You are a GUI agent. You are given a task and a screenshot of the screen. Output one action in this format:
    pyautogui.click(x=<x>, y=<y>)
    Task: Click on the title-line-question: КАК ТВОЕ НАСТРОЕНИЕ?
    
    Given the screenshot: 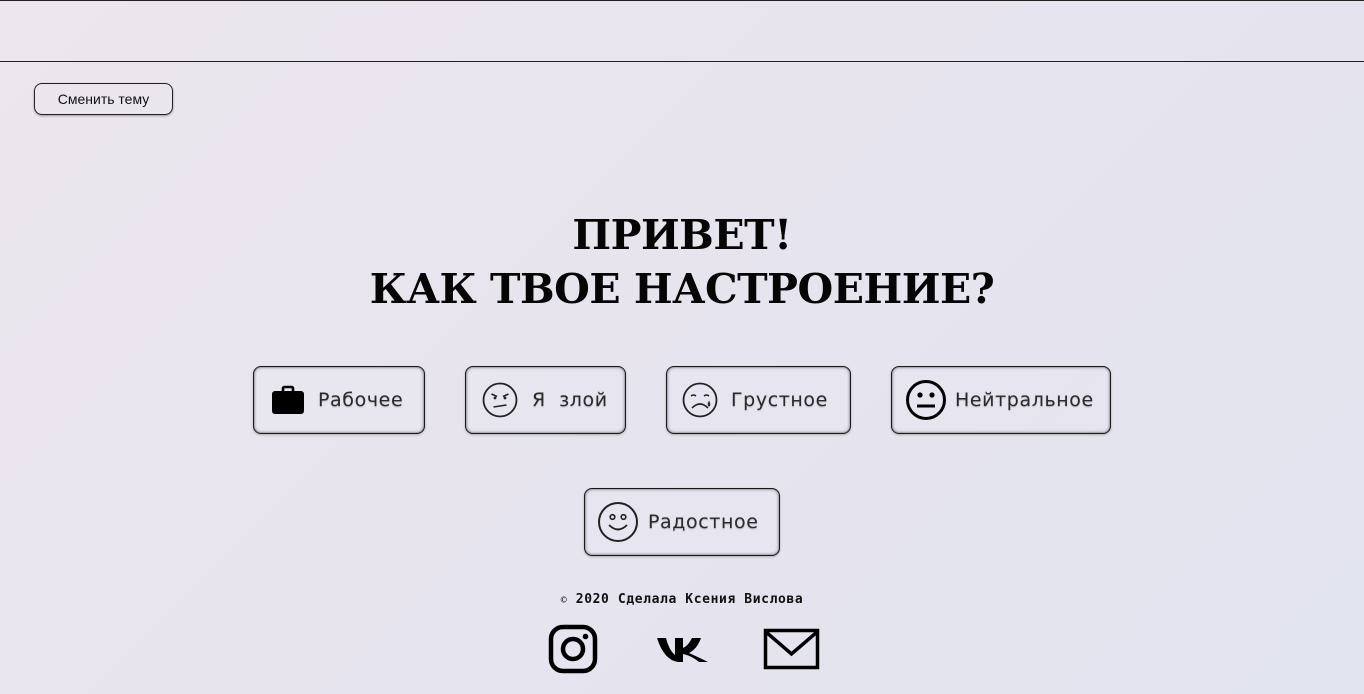 What is the action you would take?
    pyautogui.click(x=682, y=289)
    